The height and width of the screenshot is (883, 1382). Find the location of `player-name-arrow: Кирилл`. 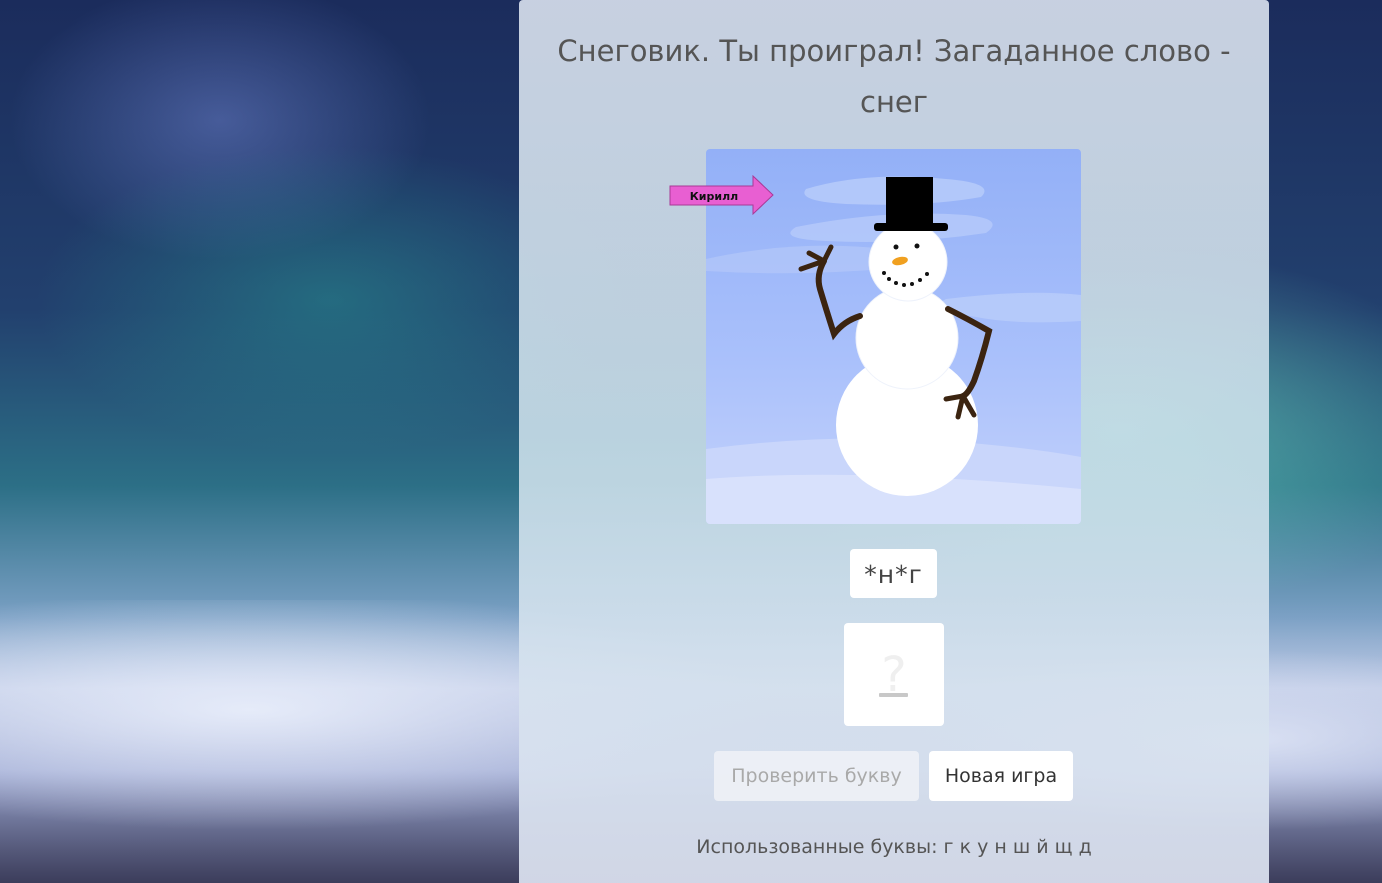

player-name-arrow: Кирилл is located at coordinates (722, 197).